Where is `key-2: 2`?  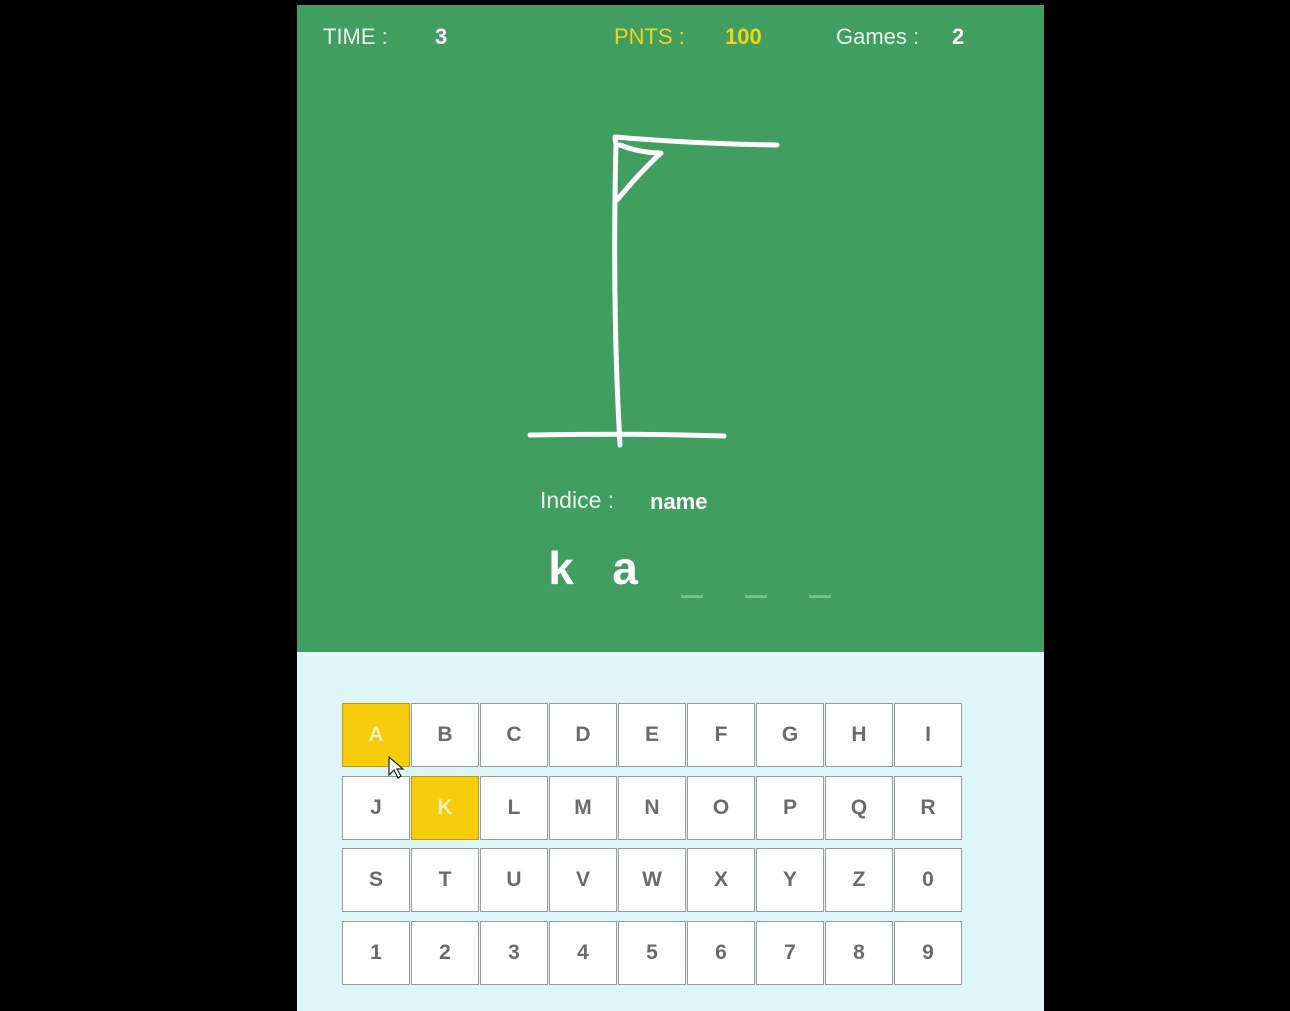 key-2: 2 is located at coordinates (445, 952).